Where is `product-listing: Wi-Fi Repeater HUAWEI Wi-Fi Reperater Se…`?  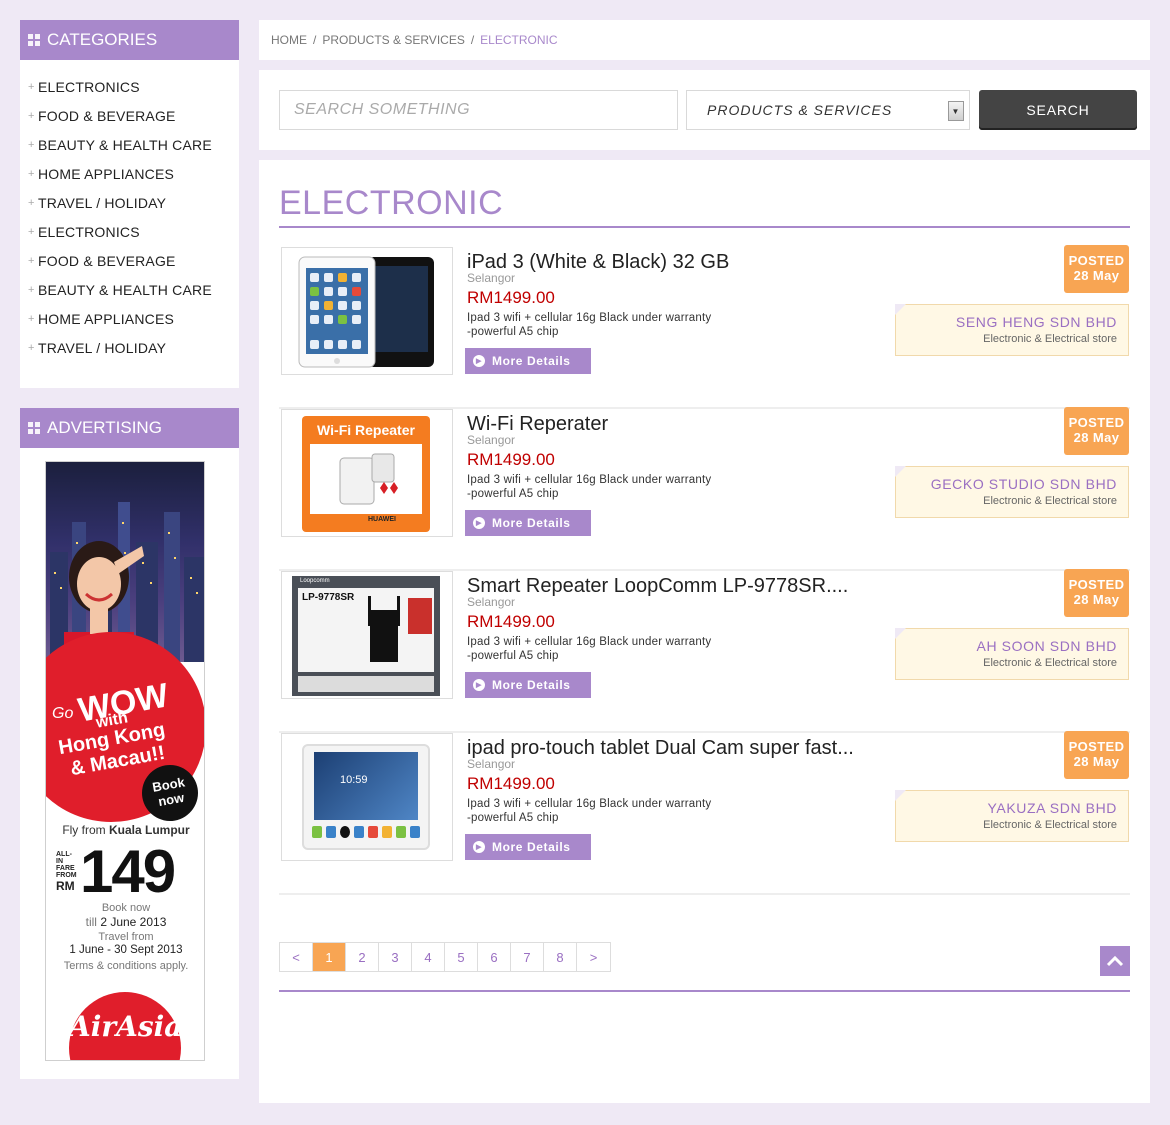
product-listing: Wi-Fi Repeater HUAWEI Wi-Fi Reperater Se… is located at coordinates (704, 489).